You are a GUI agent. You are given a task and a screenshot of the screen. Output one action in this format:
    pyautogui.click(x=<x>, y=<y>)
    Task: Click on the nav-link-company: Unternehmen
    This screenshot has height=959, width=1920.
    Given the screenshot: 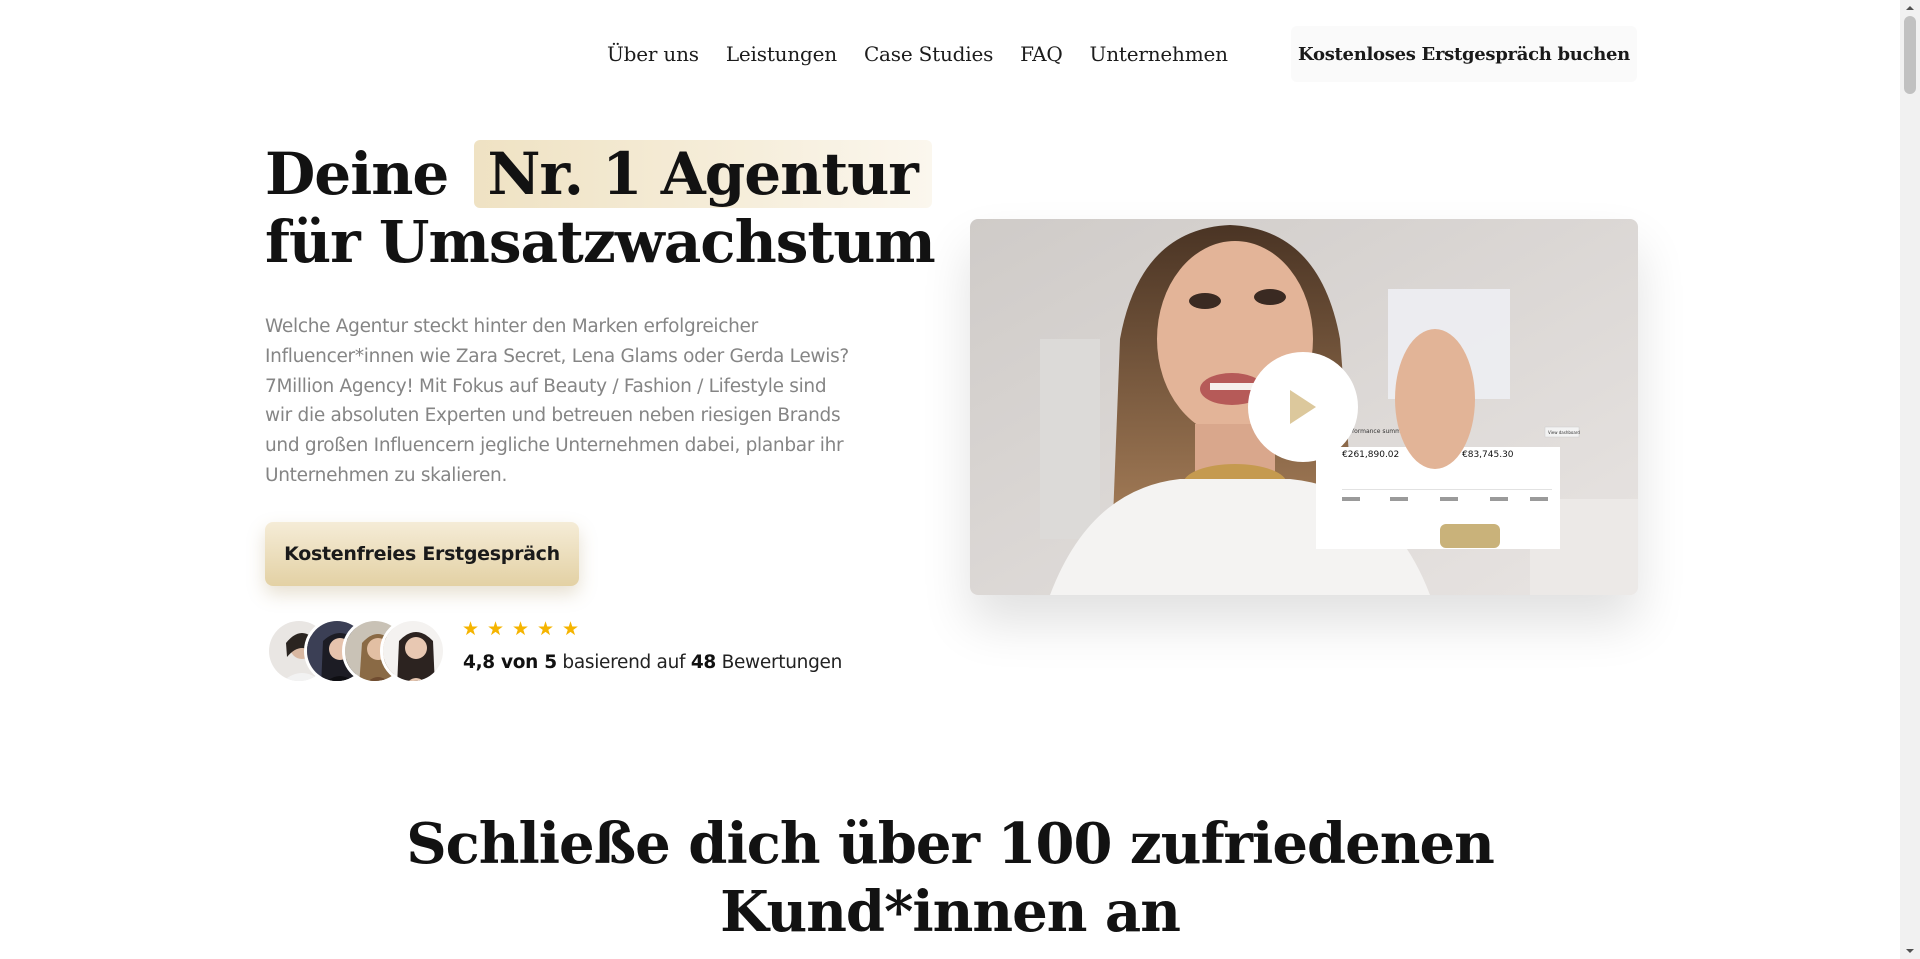 What is the action you would take?
    pyautogui.click(x=1159, y=54)
    